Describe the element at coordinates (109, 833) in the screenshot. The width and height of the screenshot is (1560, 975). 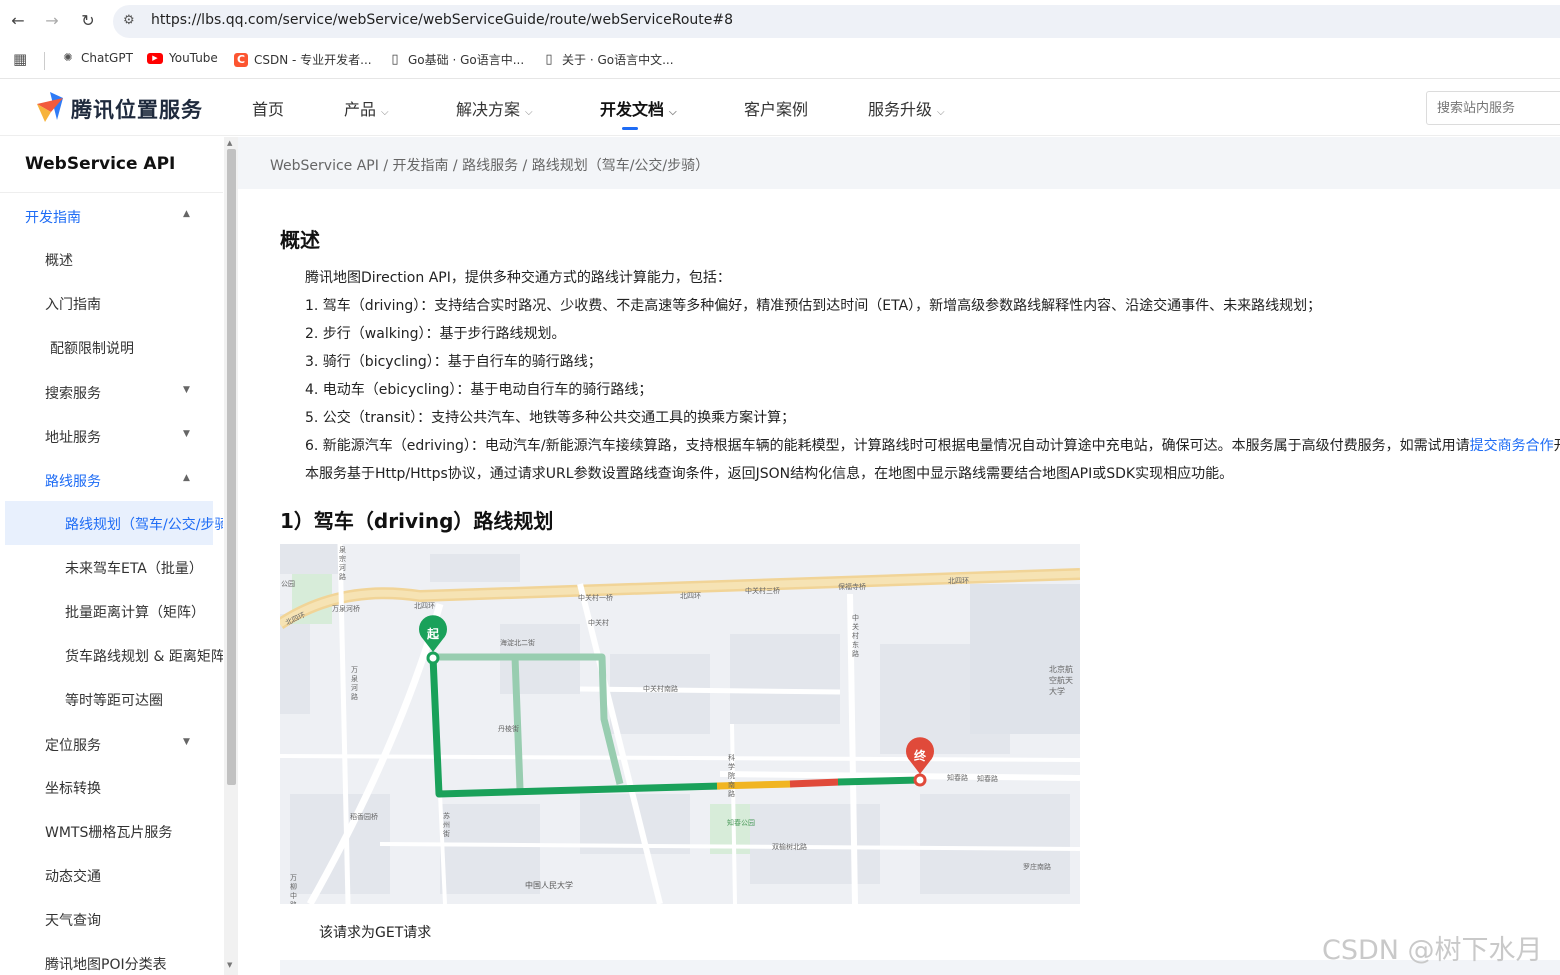
I see `sidebar-item-label: WMTS栅格瓦片服务` at that location.